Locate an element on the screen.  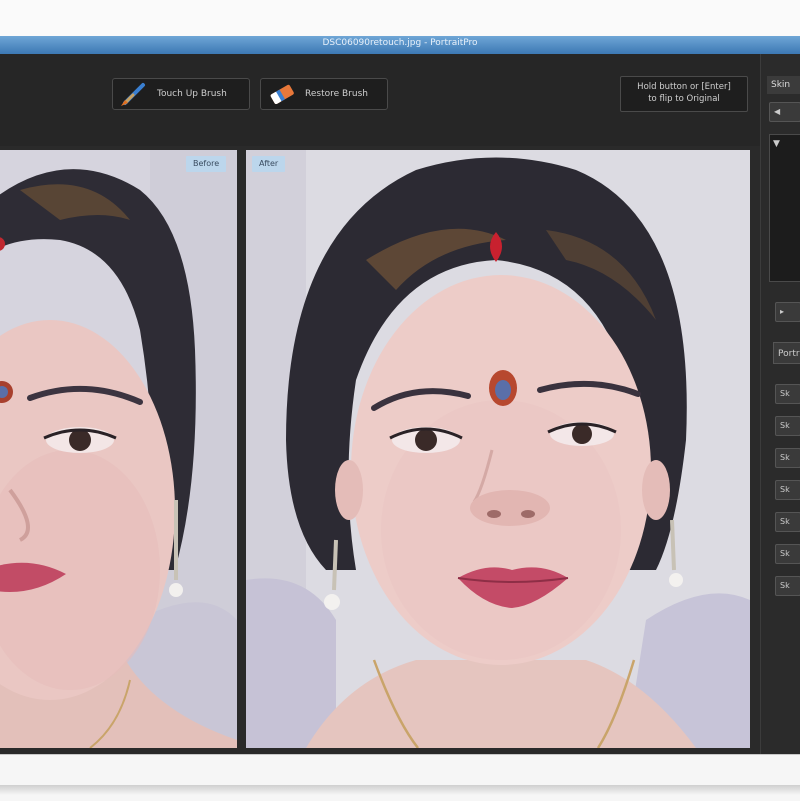
eraser-icon is located at coordinates (282, 94).